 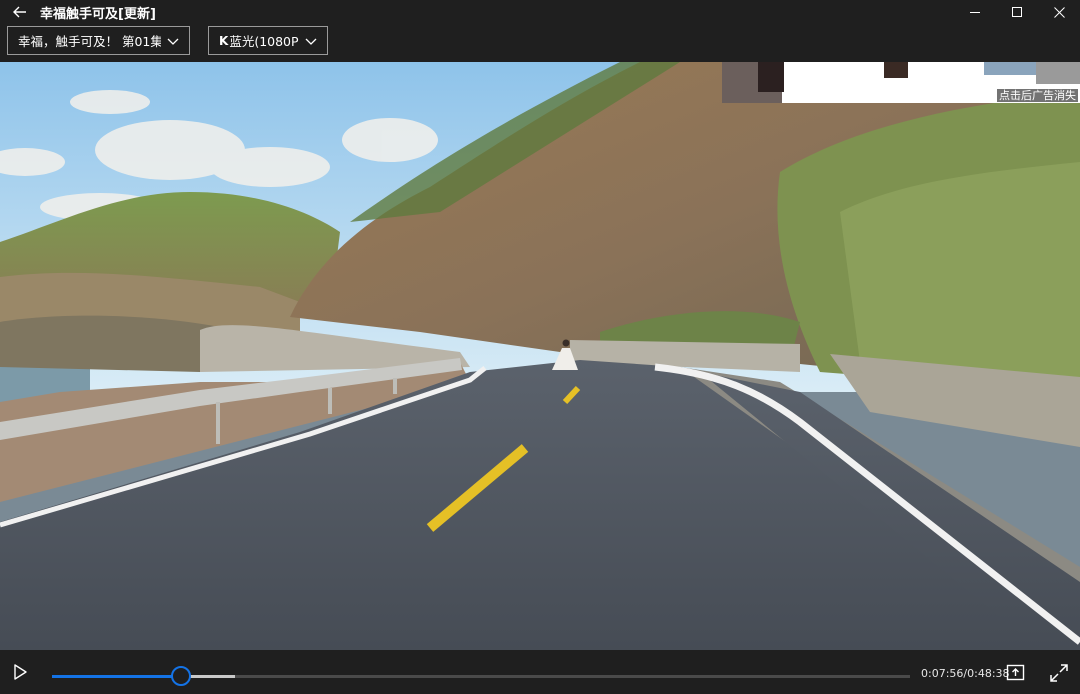 I want to click on episode-dropdown: 幸福，触手可及！ 第01集, so click(x=98, y=40).